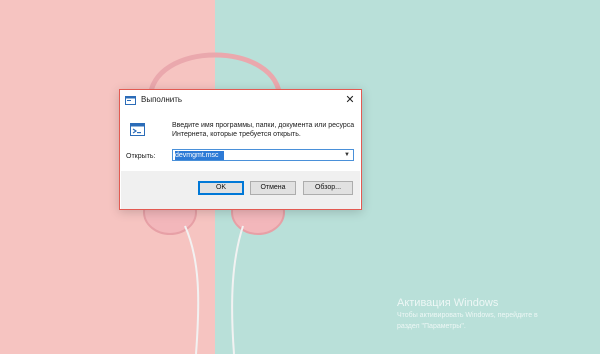 Image resolution: width=600 pixels, height=354 pixels. I want to click on open-label-text: Открыть:, so click(141, 156).